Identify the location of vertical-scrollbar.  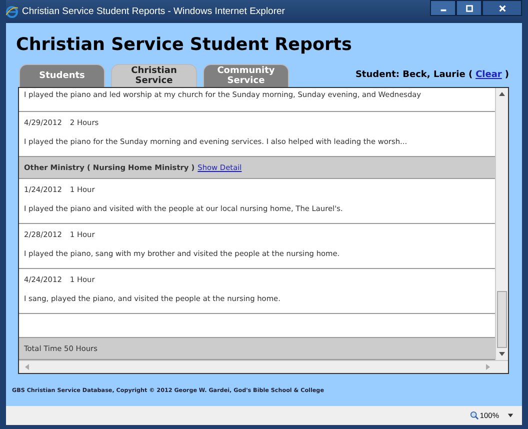
(501, 224).